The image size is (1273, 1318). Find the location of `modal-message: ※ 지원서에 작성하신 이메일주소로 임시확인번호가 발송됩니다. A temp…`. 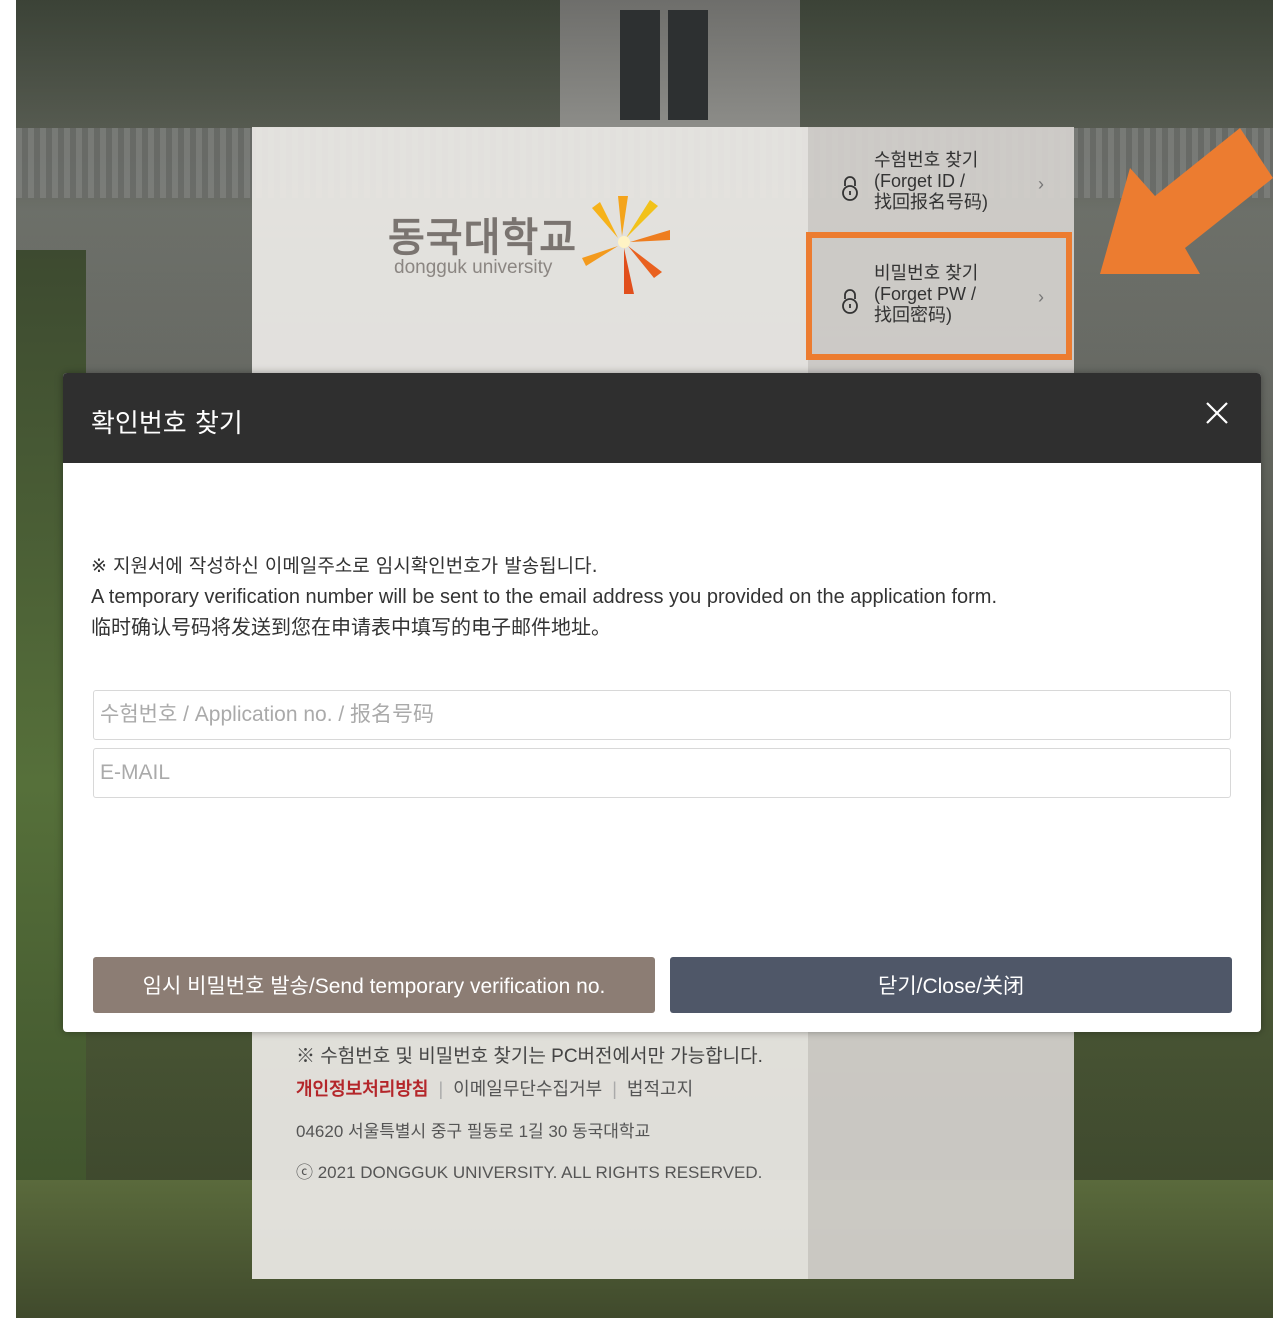

modal-message: ※ 지원서에 작성하신 이메일주소로 임시확인번호가 발송됩니다. A temp… is located at coordinates (661, 597).